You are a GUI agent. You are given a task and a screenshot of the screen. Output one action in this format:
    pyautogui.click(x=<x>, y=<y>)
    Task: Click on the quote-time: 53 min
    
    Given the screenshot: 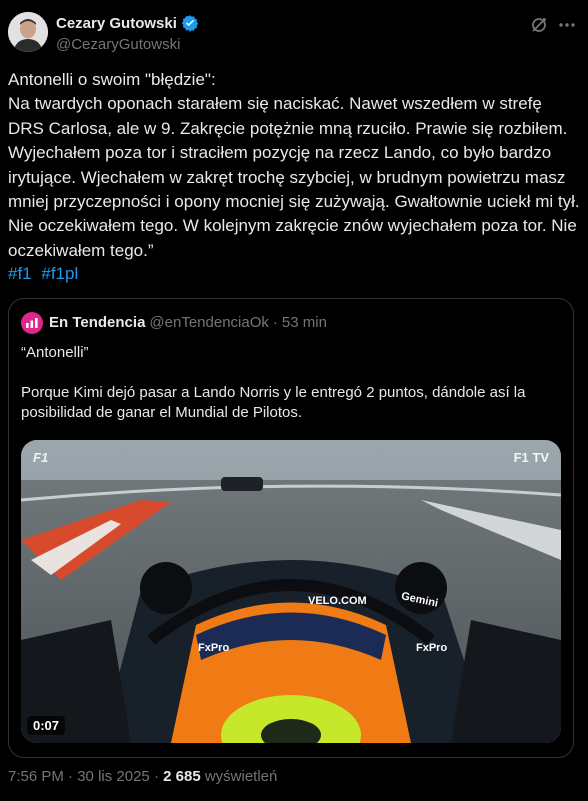 What is the action you would take?
    pyautogui.click(x=304, y=322)
    